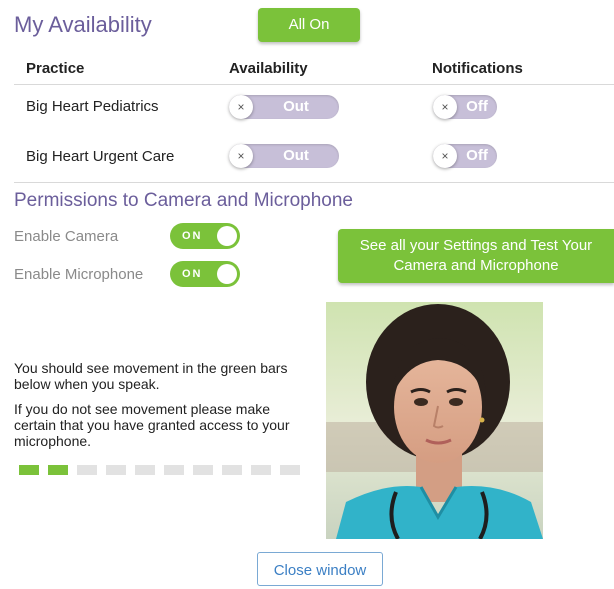 This screenshot has height=589, width=614. What do you see at coordinates (192, 236) in the screenshot?
I see `camera-toggle-state: ON` at bounding box center [192, 236].